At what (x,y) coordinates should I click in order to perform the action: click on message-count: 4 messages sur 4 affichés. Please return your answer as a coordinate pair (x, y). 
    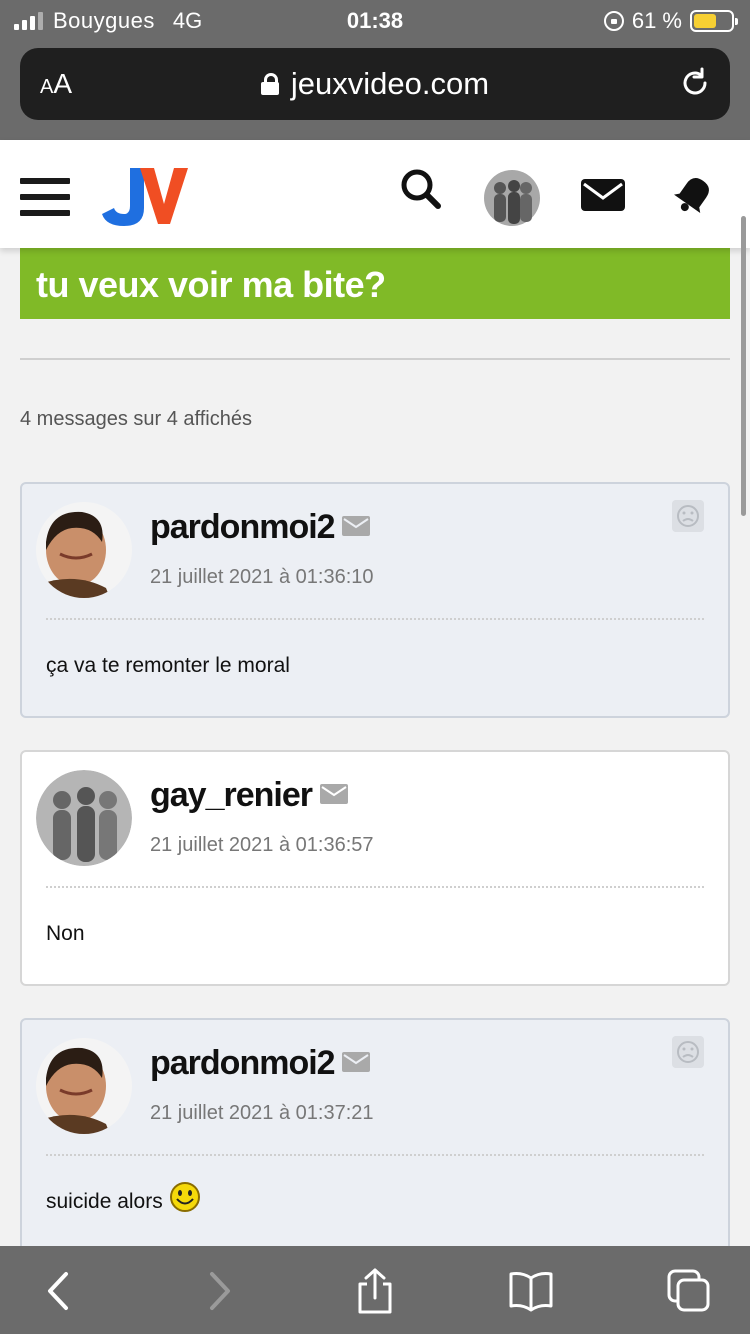
    Looking at the image, I should click on (136, 419).